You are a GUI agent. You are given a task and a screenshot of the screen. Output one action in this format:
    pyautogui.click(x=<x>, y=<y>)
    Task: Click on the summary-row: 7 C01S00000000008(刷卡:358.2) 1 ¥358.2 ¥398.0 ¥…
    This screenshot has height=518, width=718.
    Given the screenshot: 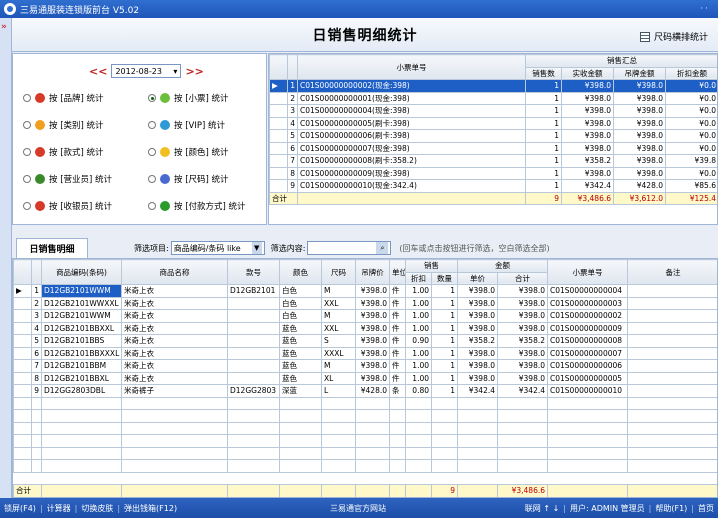 What is the action you would take?
    pyautogui.click(x=493, y=161)
    